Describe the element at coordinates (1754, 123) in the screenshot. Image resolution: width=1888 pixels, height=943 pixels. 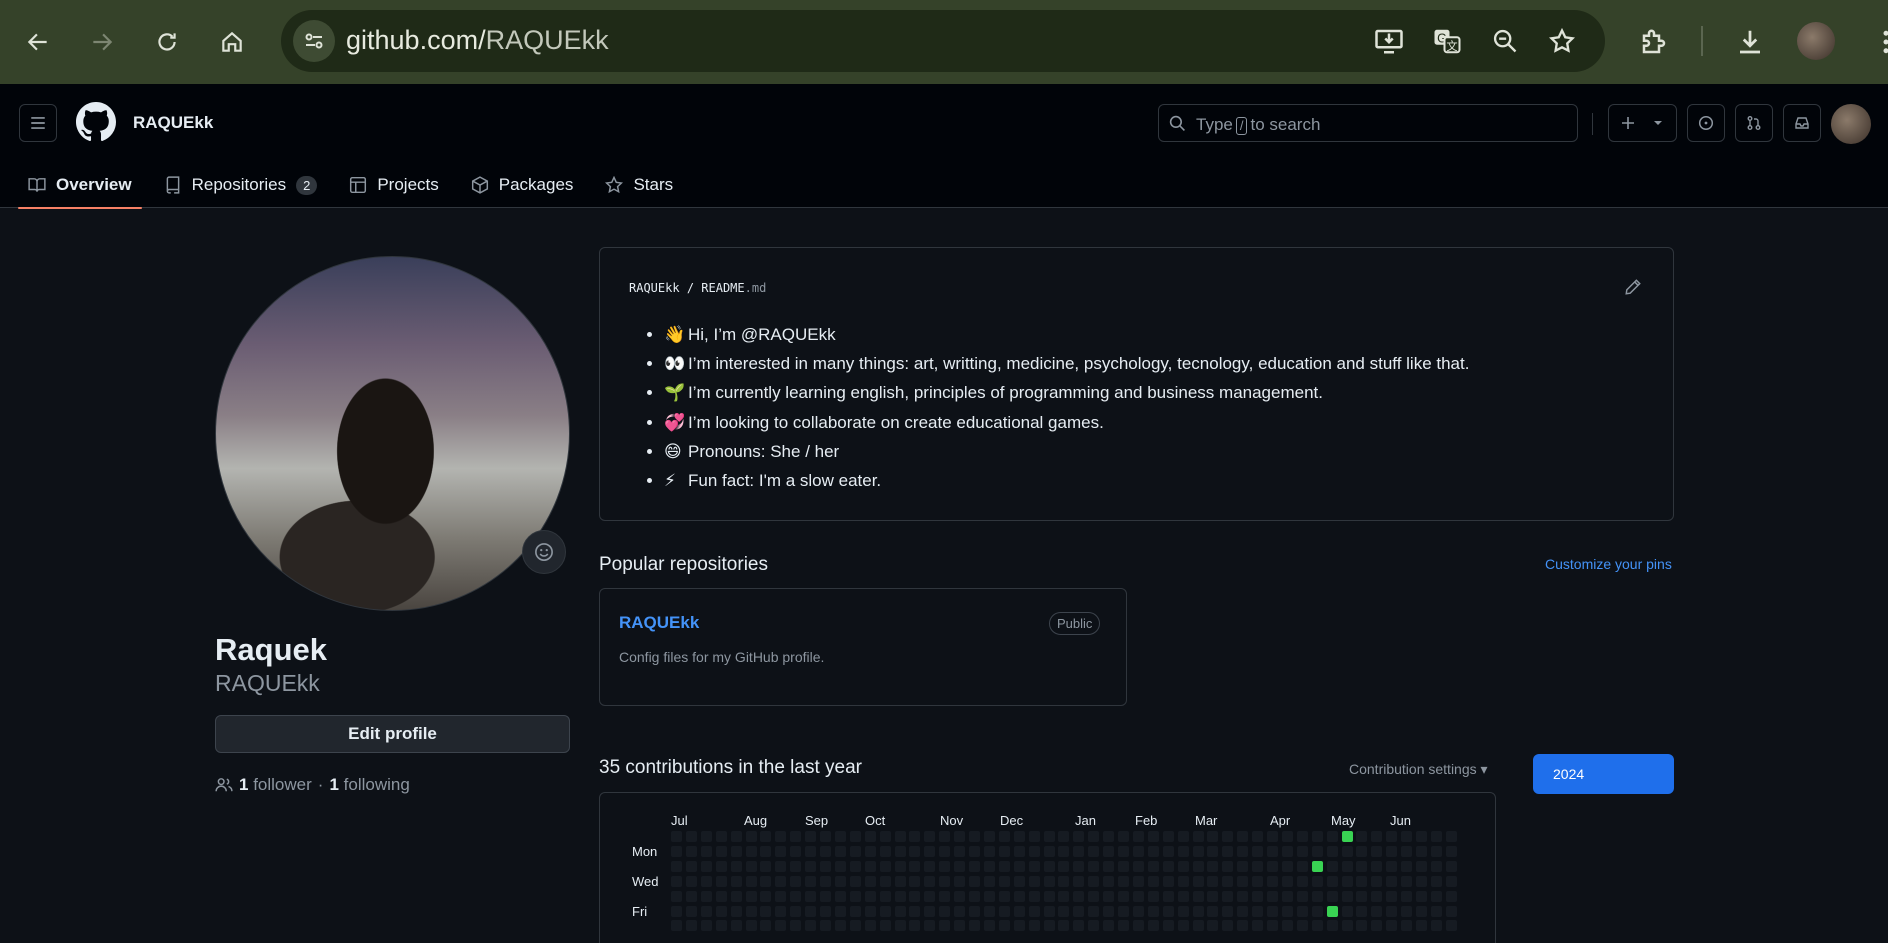
I see `pull-requests-button` at that location.